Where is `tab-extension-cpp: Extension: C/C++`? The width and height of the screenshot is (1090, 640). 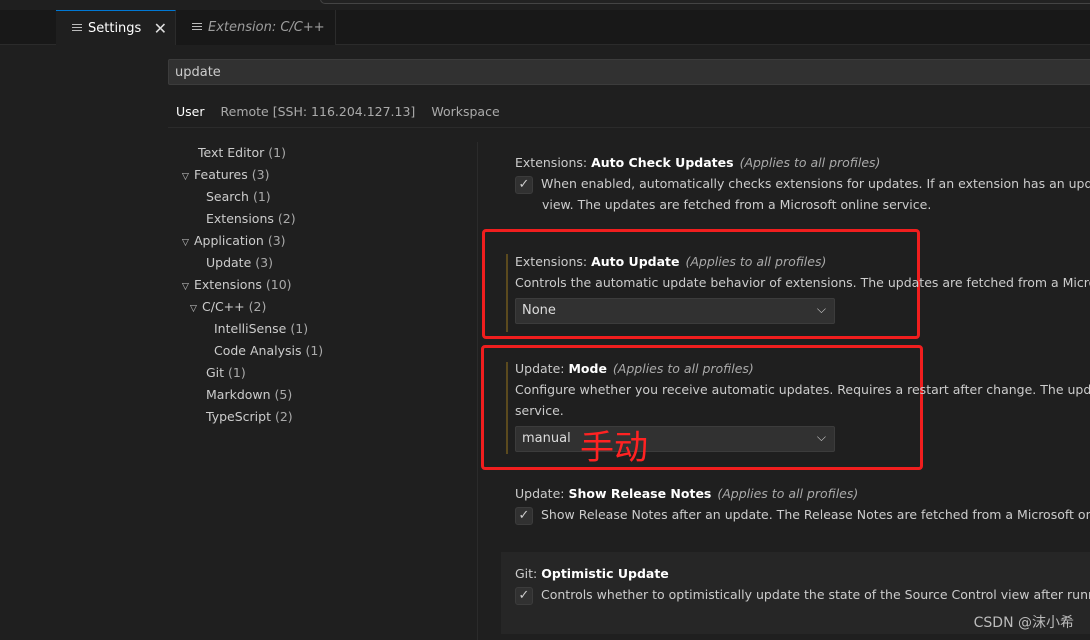 tab-extension-cpp: Extension: C/C++ is located at coordinates (256, 27).